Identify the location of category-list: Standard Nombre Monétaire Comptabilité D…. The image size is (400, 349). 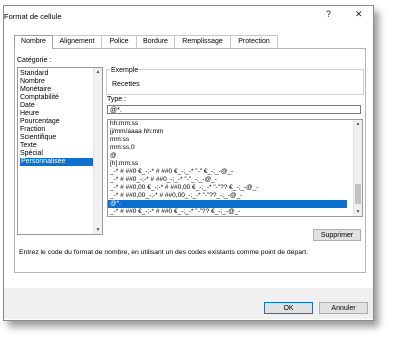
(60, 151).